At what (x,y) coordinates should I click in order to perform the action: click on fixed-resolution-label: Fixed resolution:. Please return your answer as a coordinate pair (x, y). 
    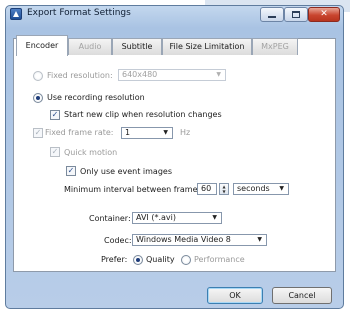
    Looking at the image, I should click on (80, 75).